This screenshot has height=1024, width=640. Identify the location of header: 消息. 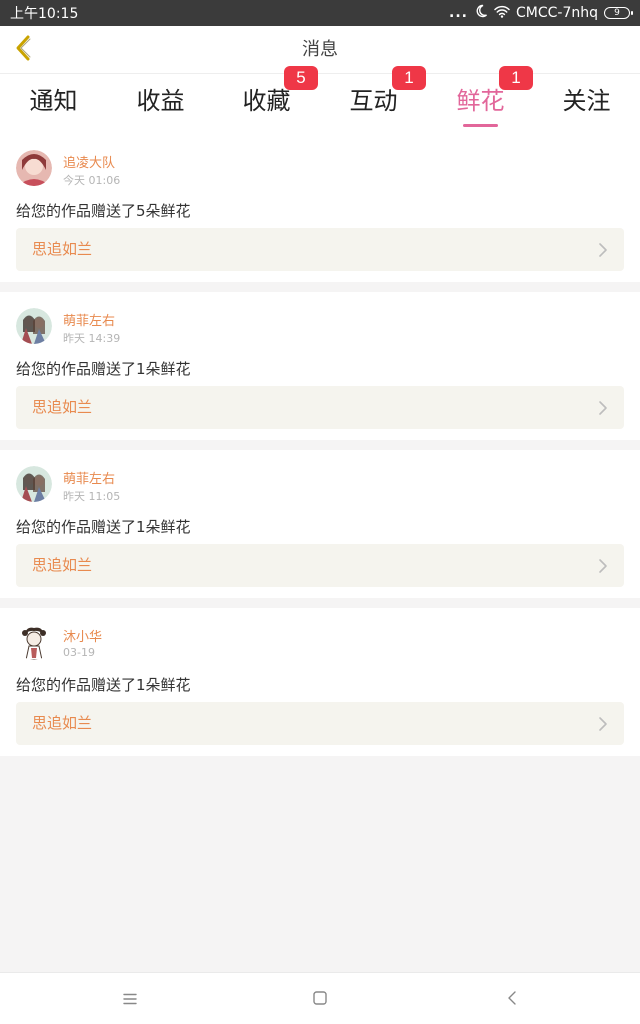
(320, 50).